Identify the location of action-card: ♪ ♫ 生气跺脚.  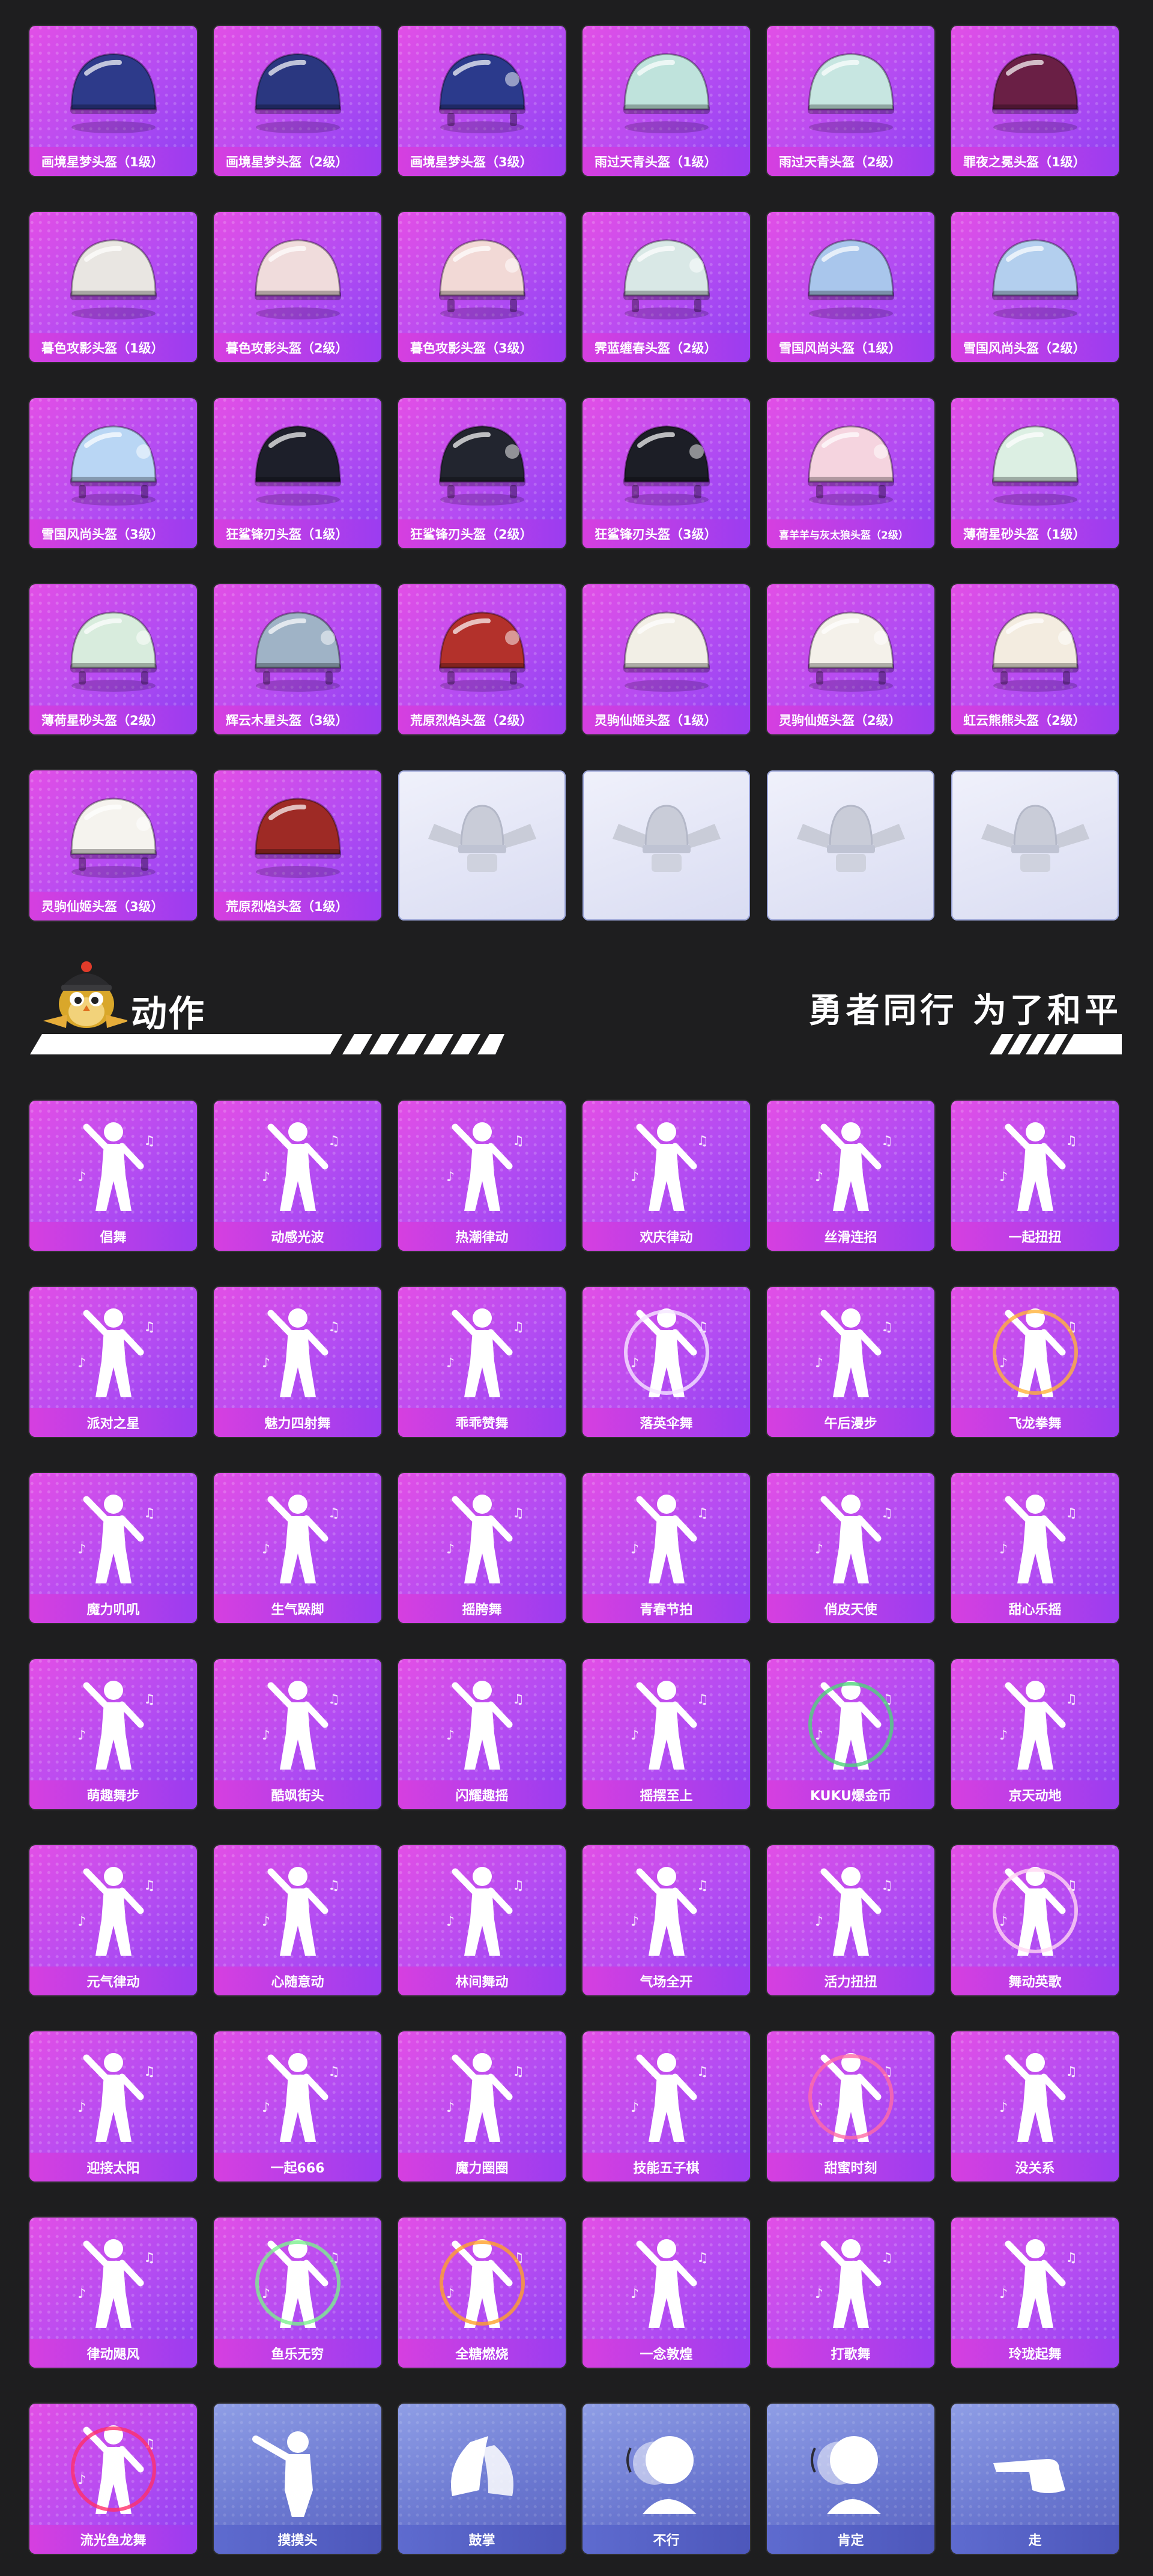
(297, 1548).